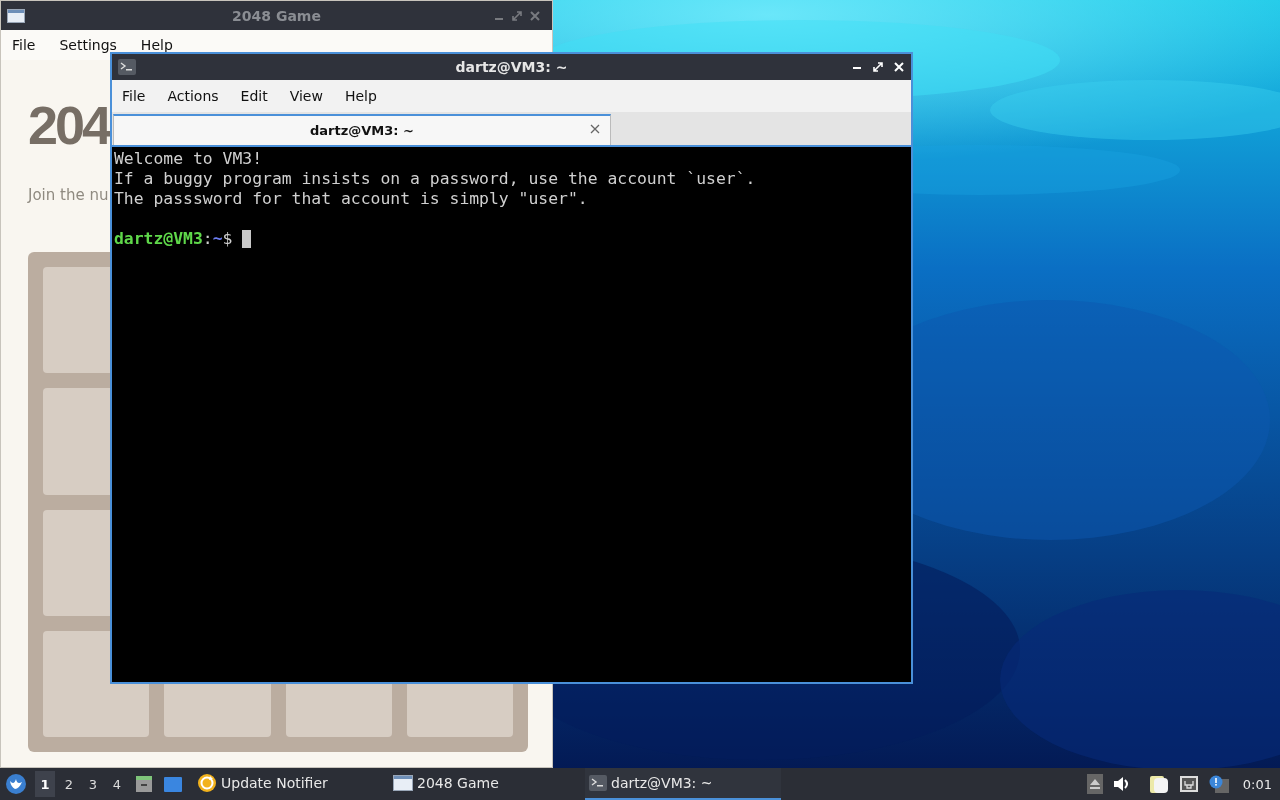  Describe the element at coordinates (117, 784) in the screenshot. I see `workspace-button: 4` at that location.